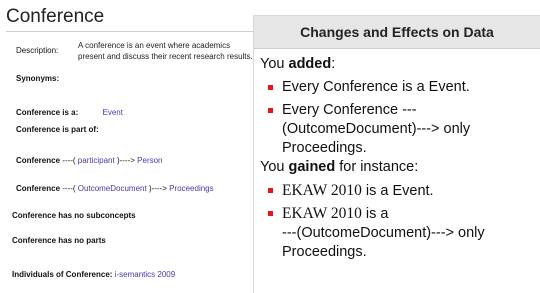 The height and width of the screenshot is (293, 540). Describe the element at coordinates (47, 112) in the screenshot. I see `is-a-label: Conference is a:` at that location.